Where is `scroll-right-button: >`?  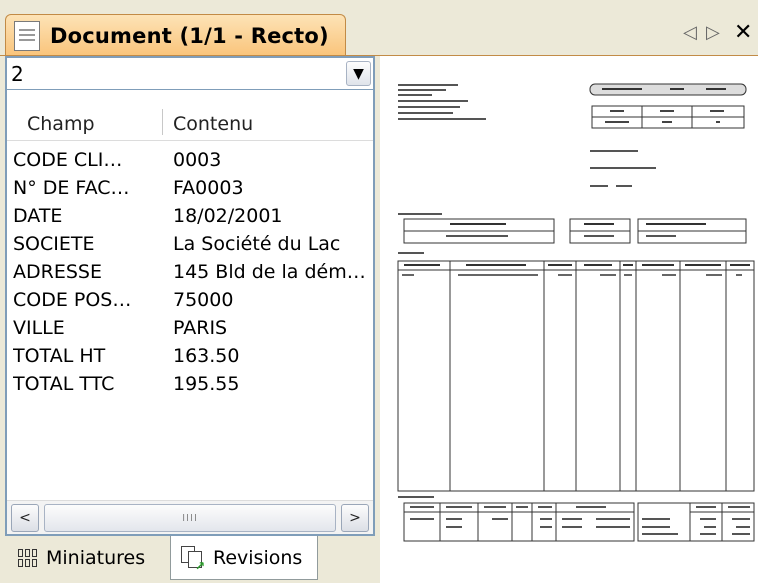
scroll-right-button: > is located at coordinates (355, 518).